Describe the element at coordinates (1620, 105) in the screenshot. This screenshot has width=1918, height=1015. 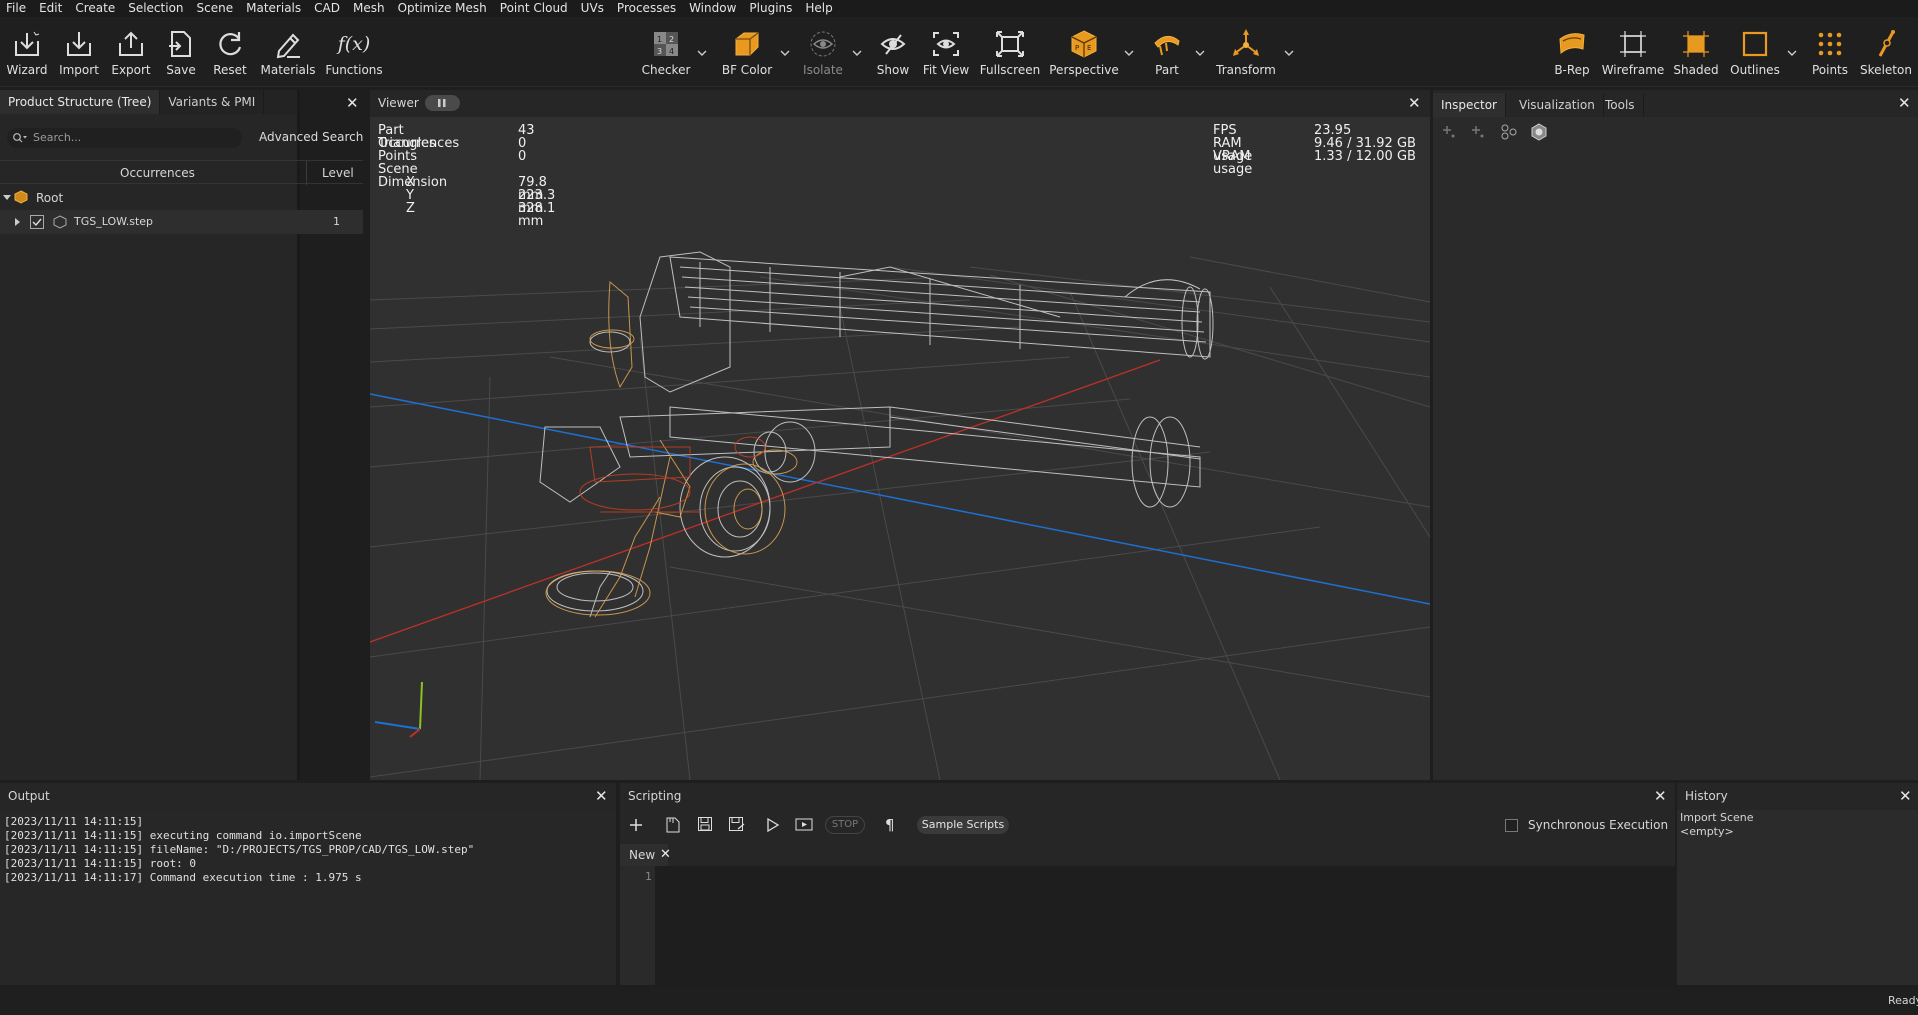
I see `tab-tools: Tools` at that location.